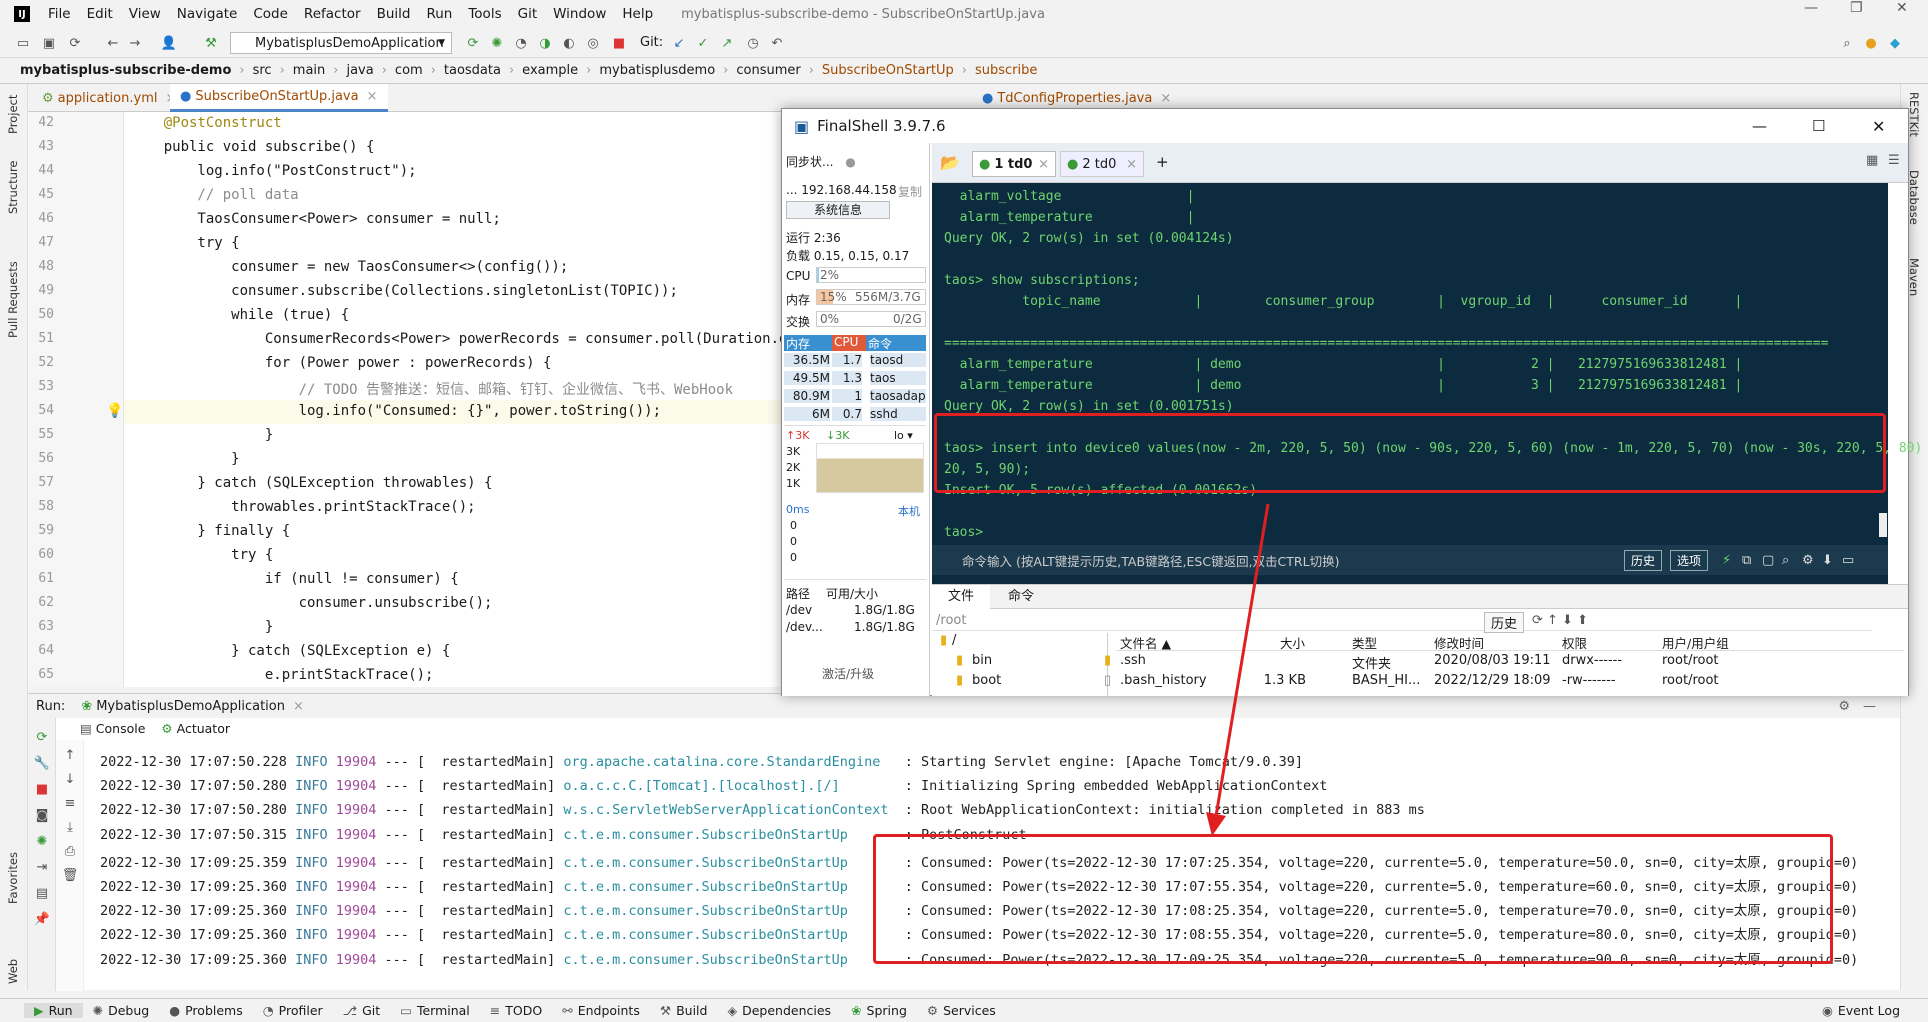  Describe the element at coordinates (982, 660) in the screenshot. I see `tree-bin: bin` at that location.